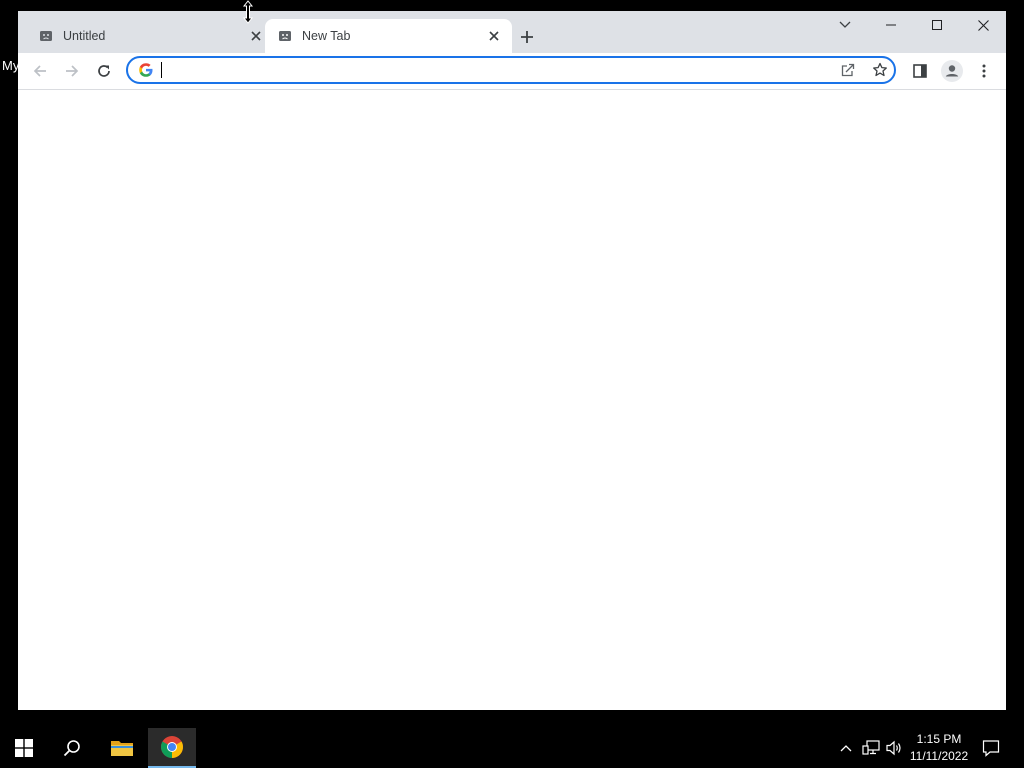  Describe the element at coordinates (326, 36) in the screenshot. I see `tab-title: New Tab` at that location.